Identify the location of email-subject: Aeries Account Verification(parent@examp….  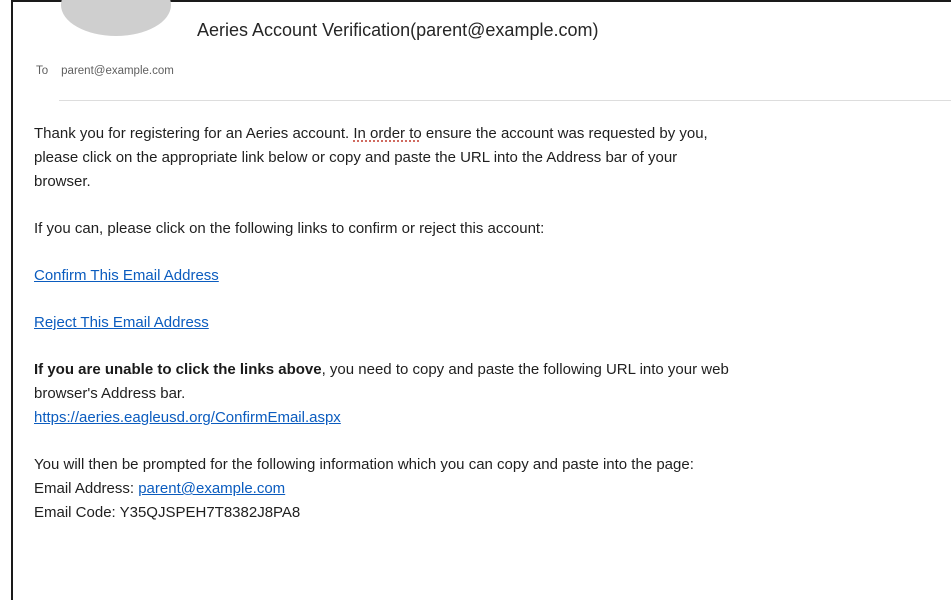
(398, 30).